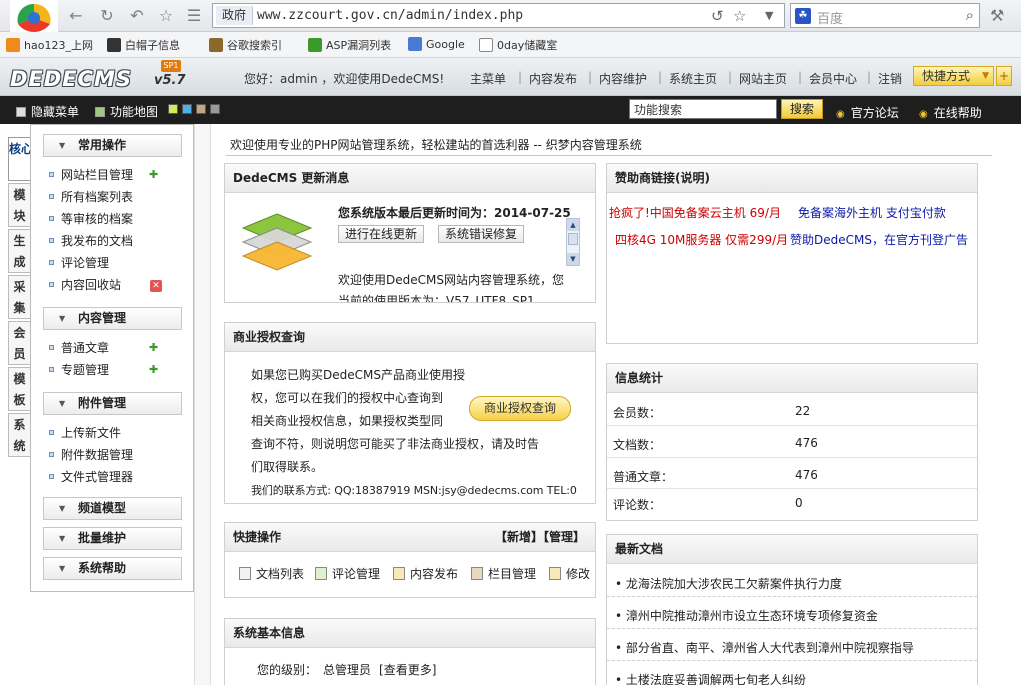 This screenshot has height=685, width=1021. What do you see at coordinates (19, 251) in the screenshot?
I see `tab-generate: 生成` at bounding box center [19, 251].